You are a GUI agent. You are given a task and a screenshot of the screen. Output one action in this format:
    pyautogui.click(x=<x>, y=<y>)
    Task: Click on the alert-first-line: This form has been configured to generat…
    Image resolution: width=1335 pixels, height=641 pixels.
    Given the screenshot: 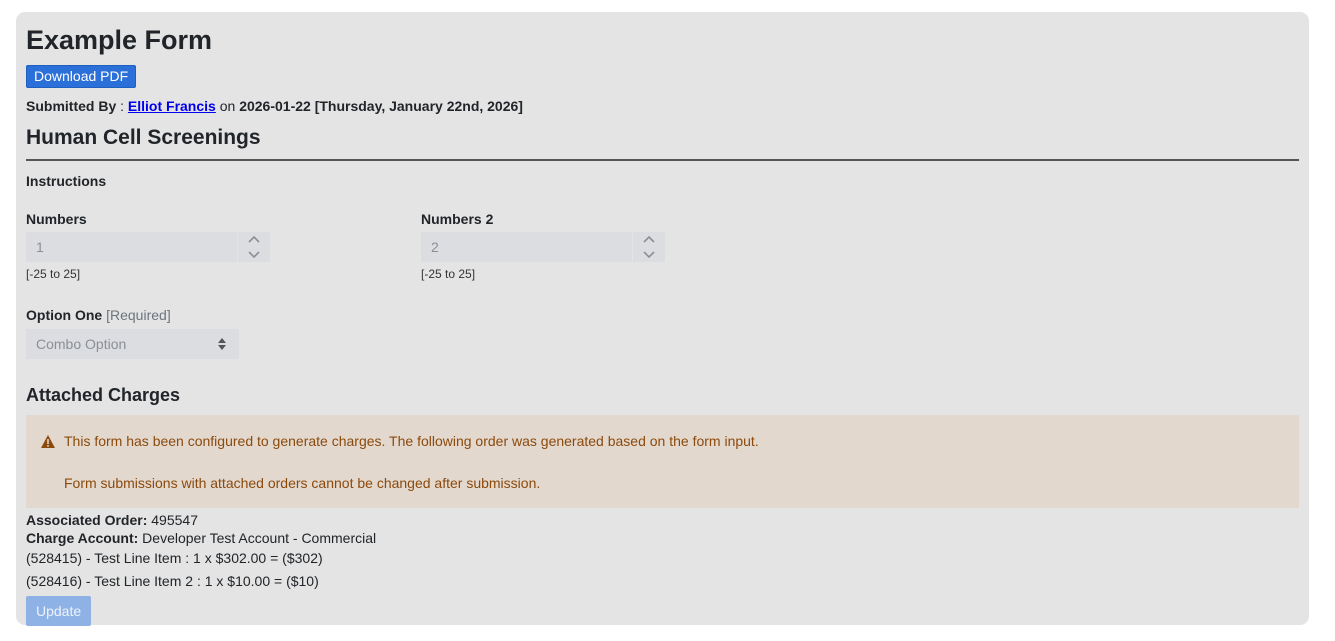 What is the action you would take?
    pyautogui.click(x=669, y=441)
    